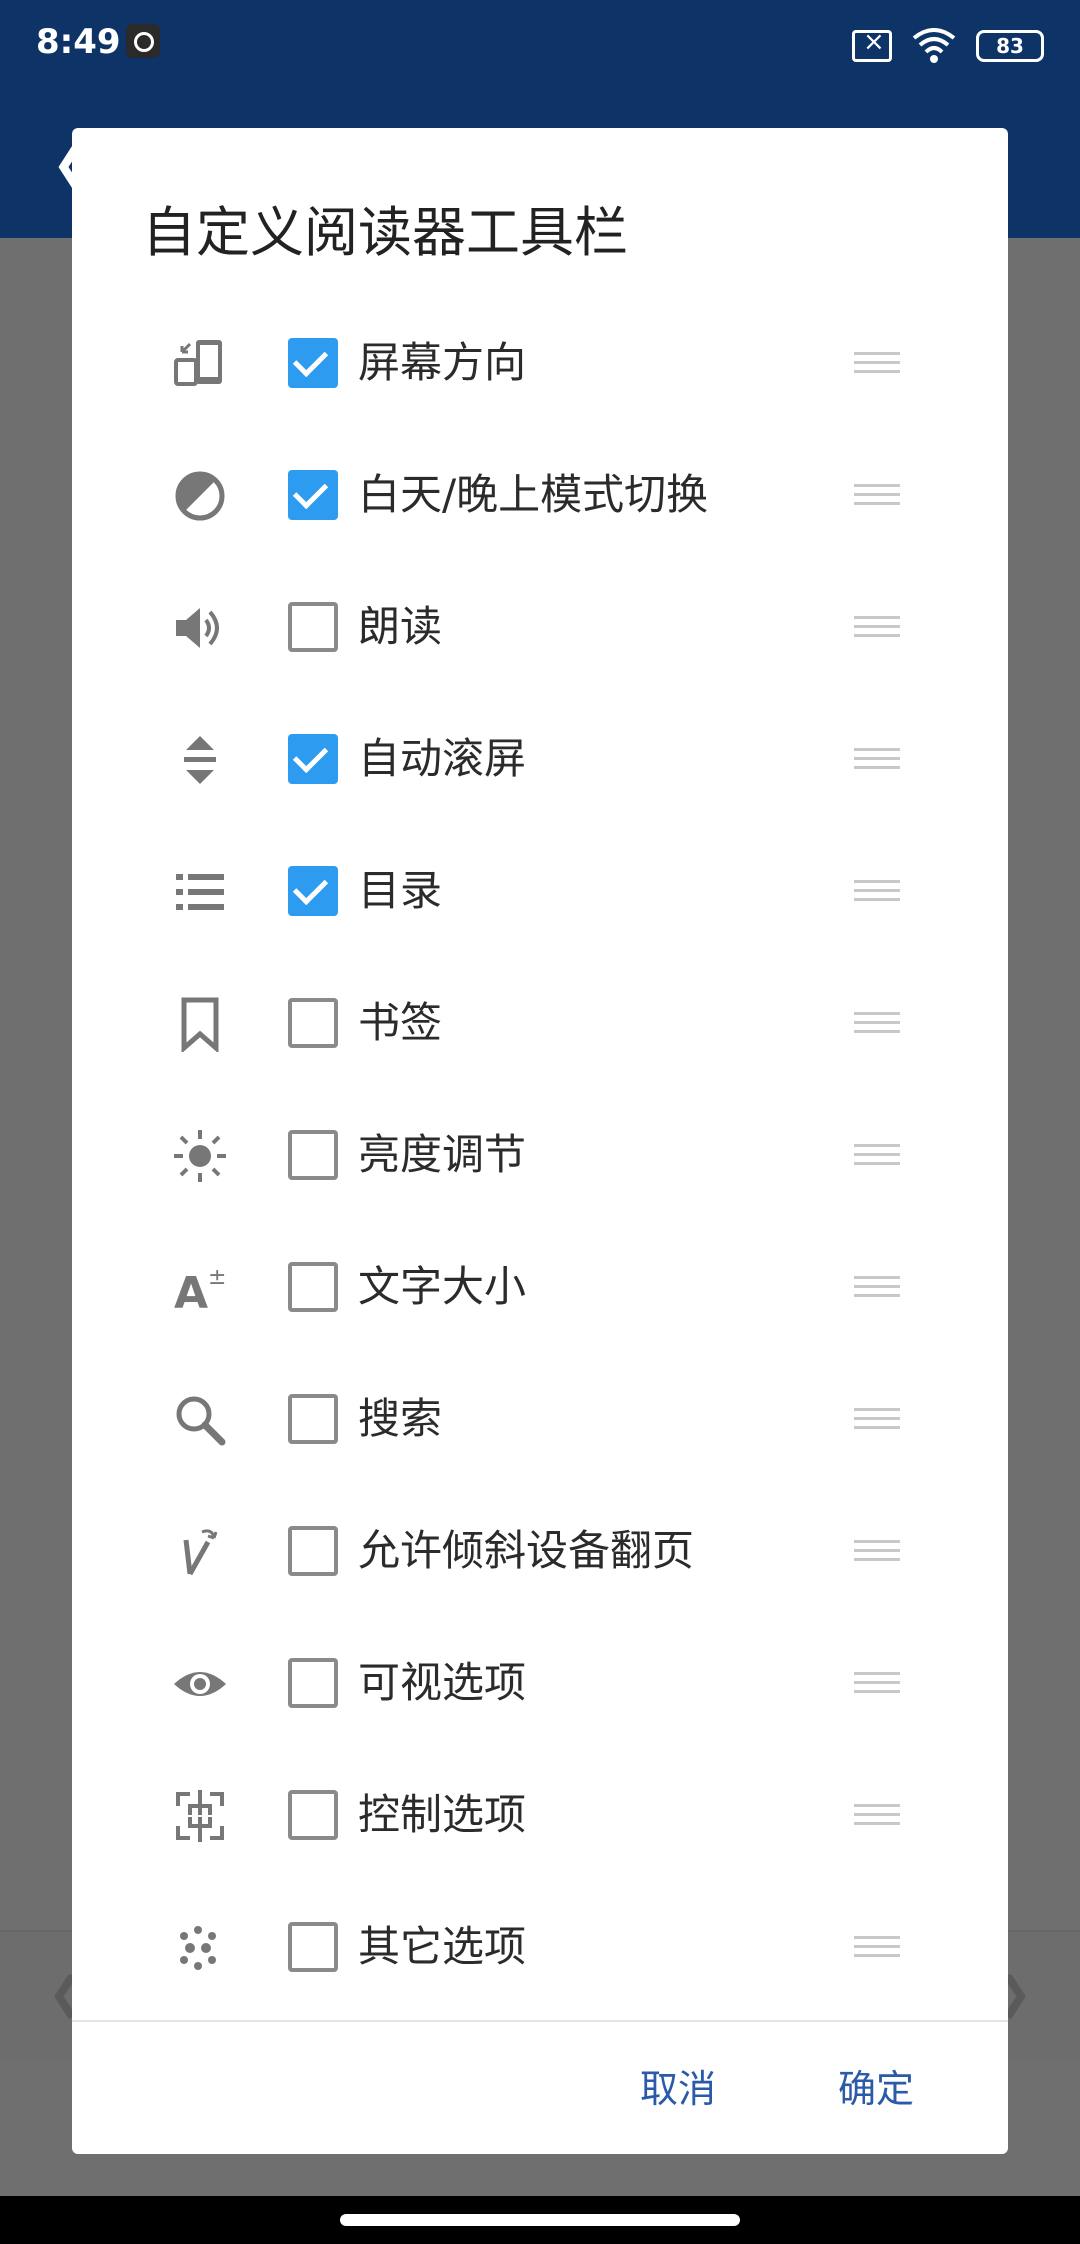  Describe the element at coordinates (442, 1946) in the screenshot. I see `item-label: 其它选项` at that location.